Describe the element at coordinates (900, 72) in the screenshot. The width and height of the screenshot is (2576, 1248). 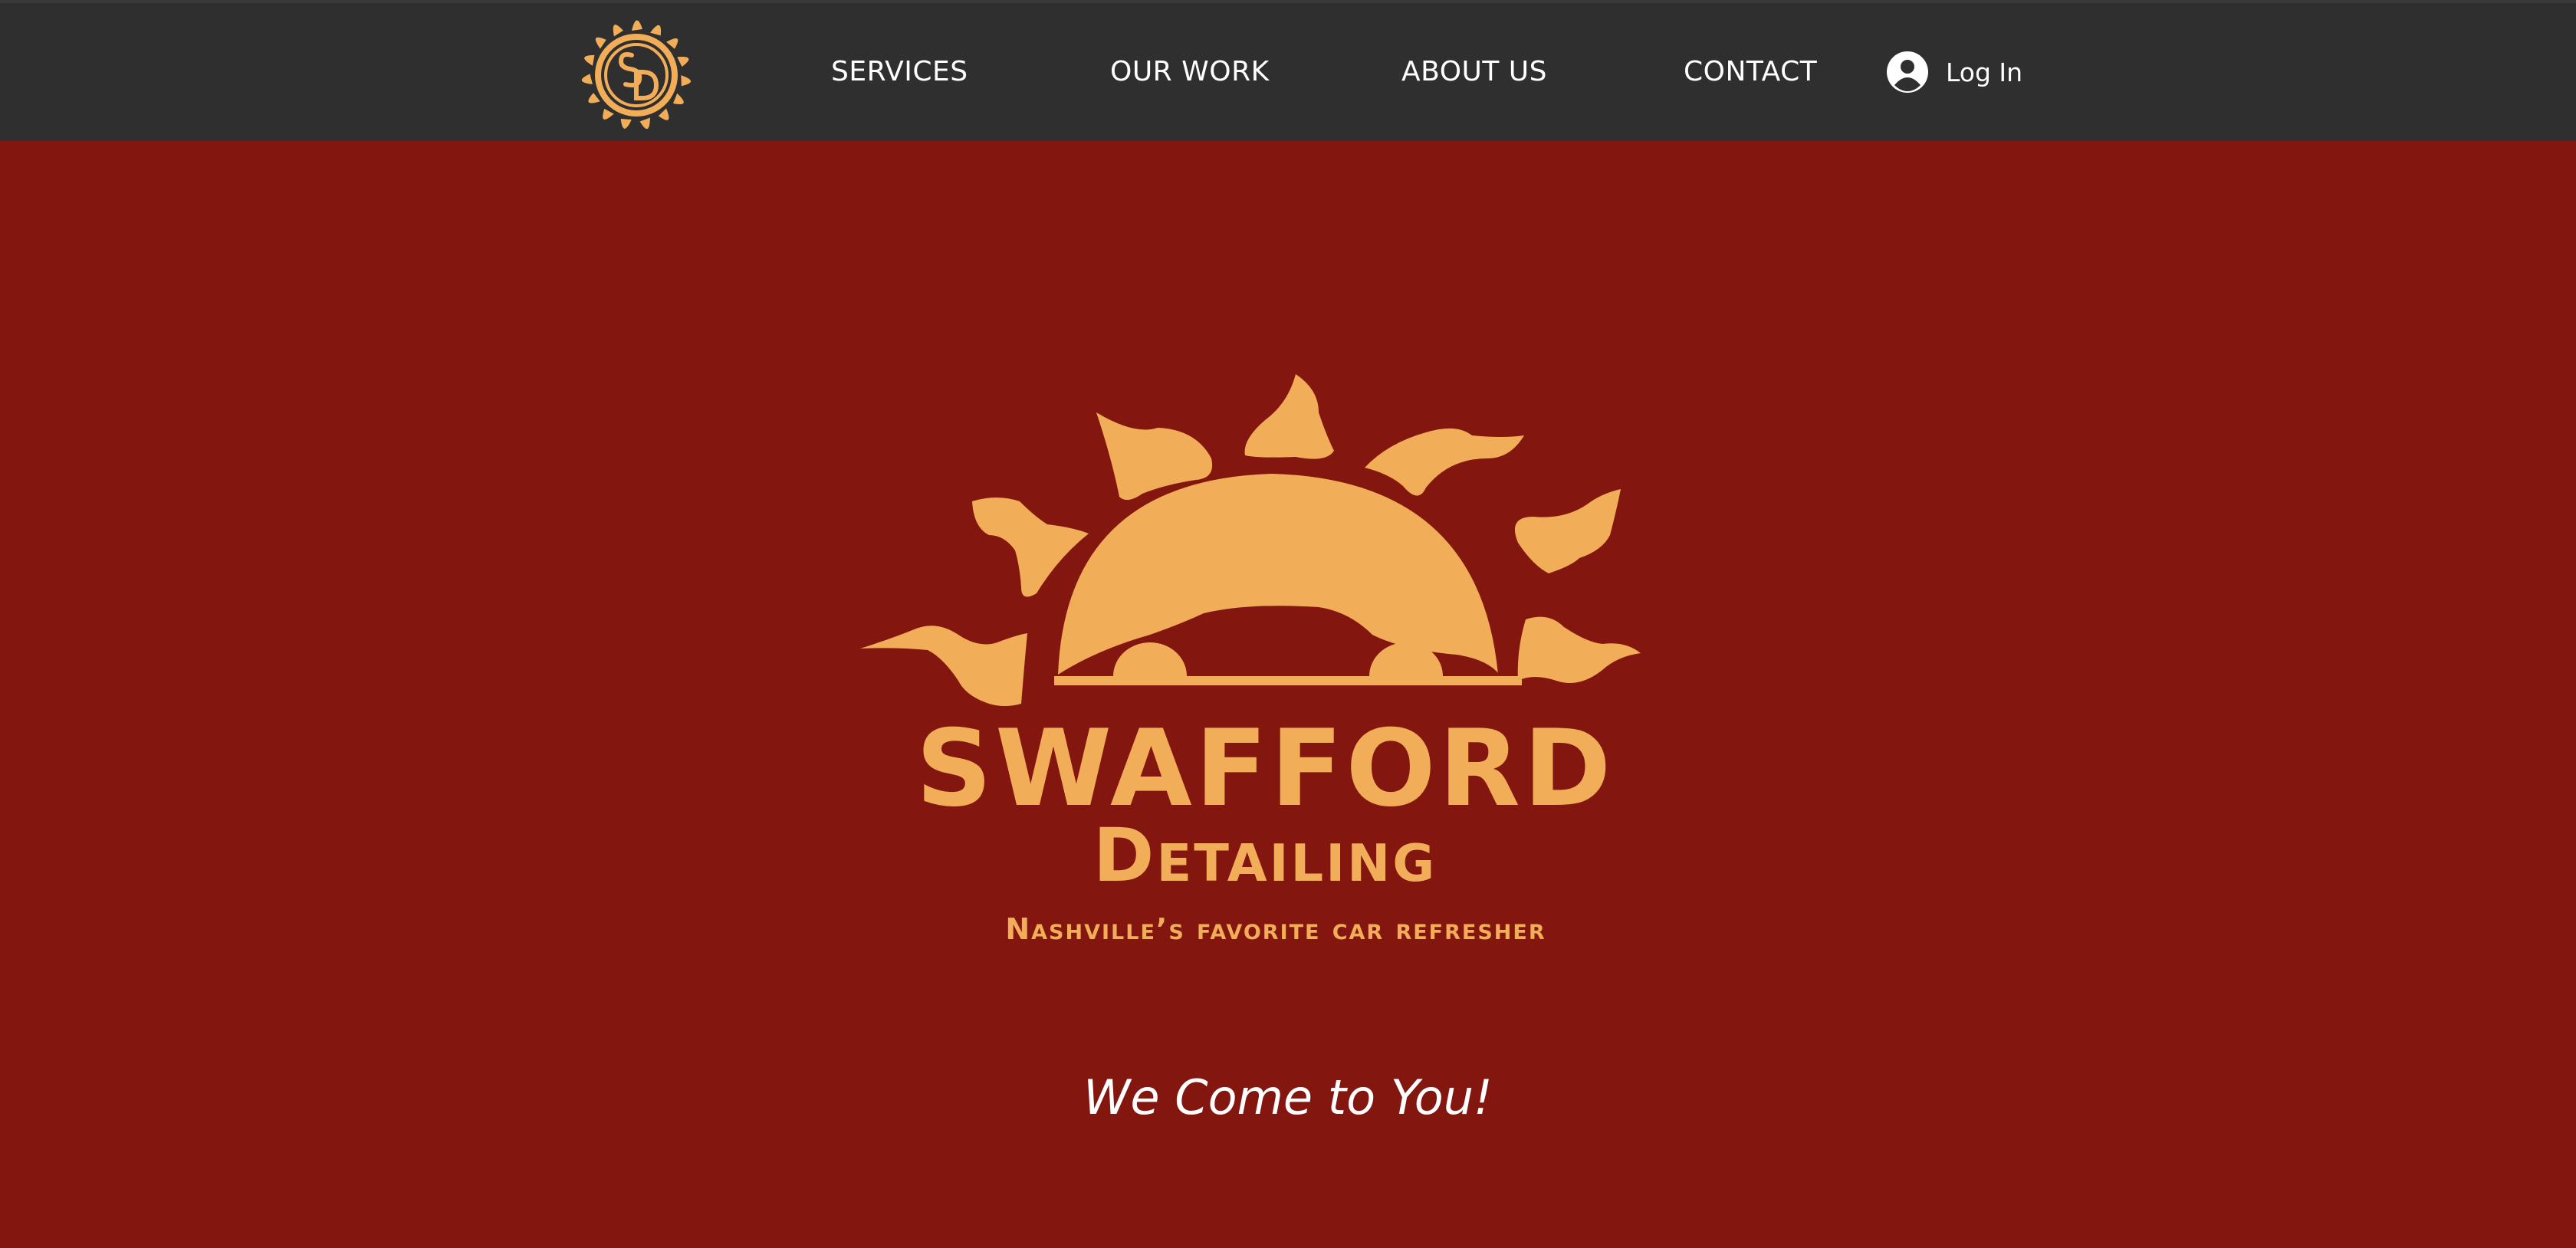
I see `nav-services: SERVICES` at that location.